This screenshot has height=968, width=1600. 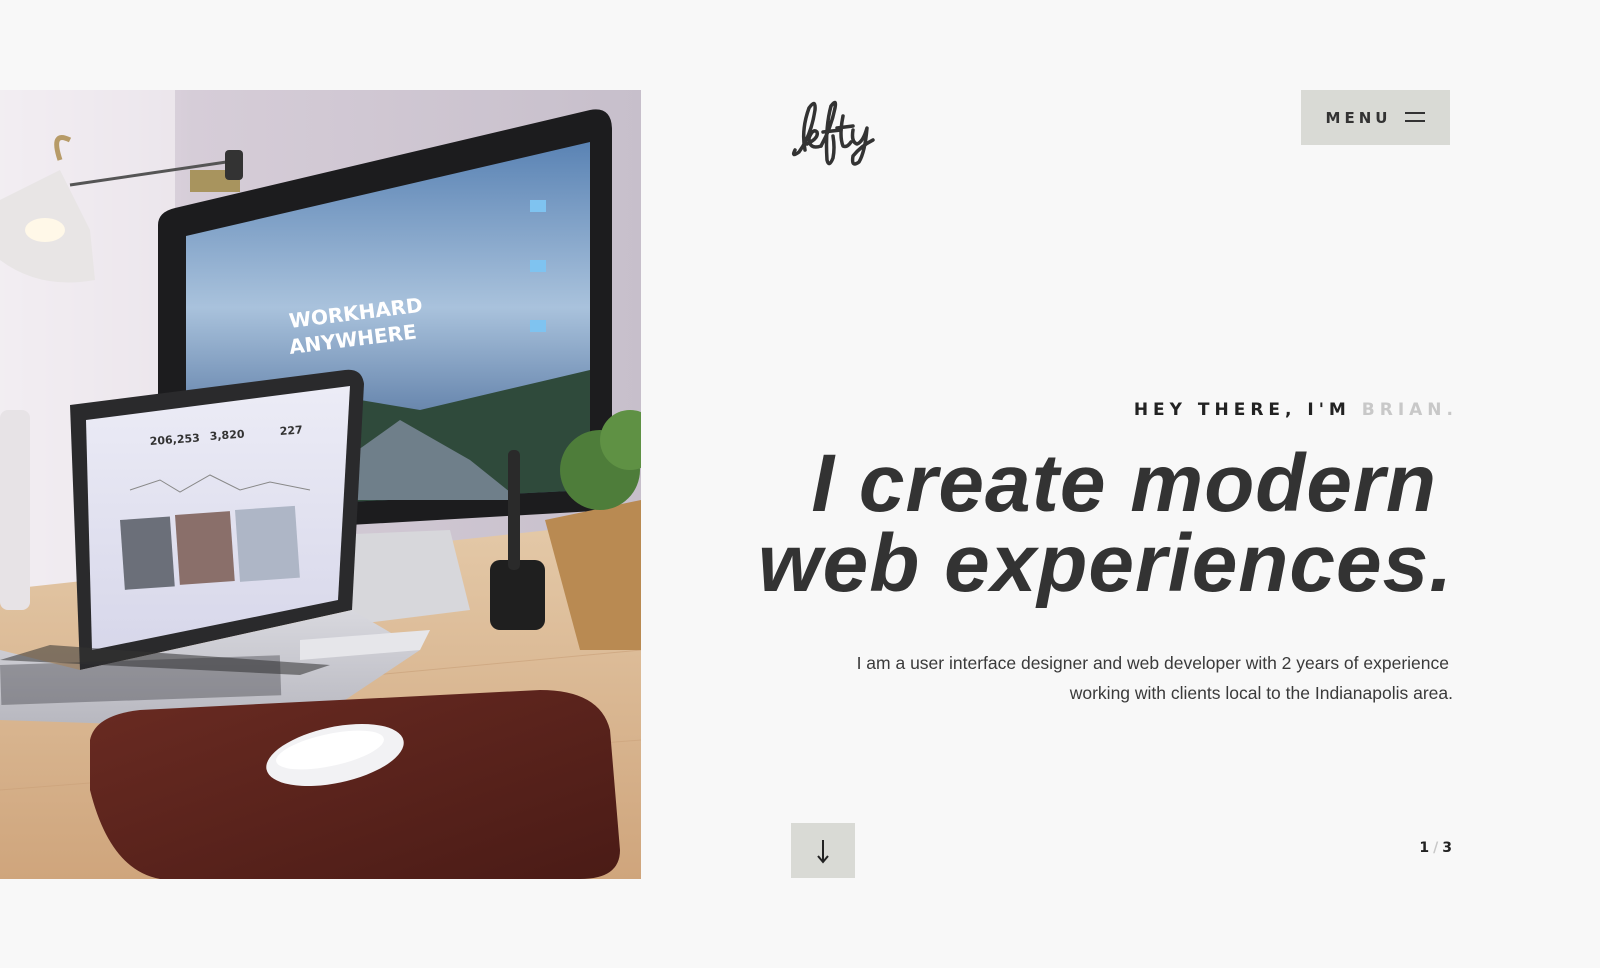 I want to click on scroll-down-button, so click(x=823, y=850).